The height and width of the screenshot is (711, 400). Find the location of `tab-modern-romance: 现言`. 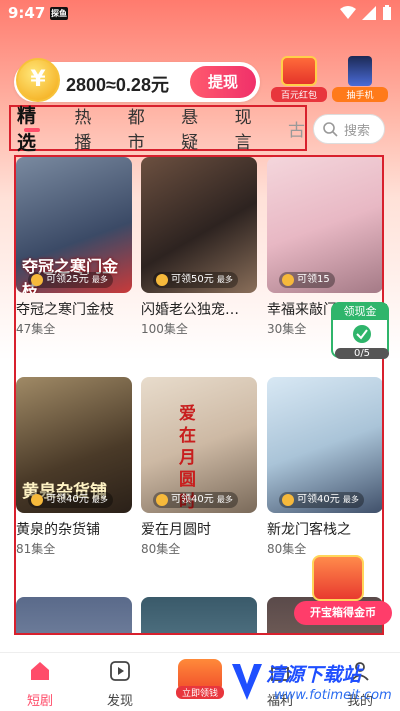

tab-modern-romance: 现言 is located at coordinates (251, 128).